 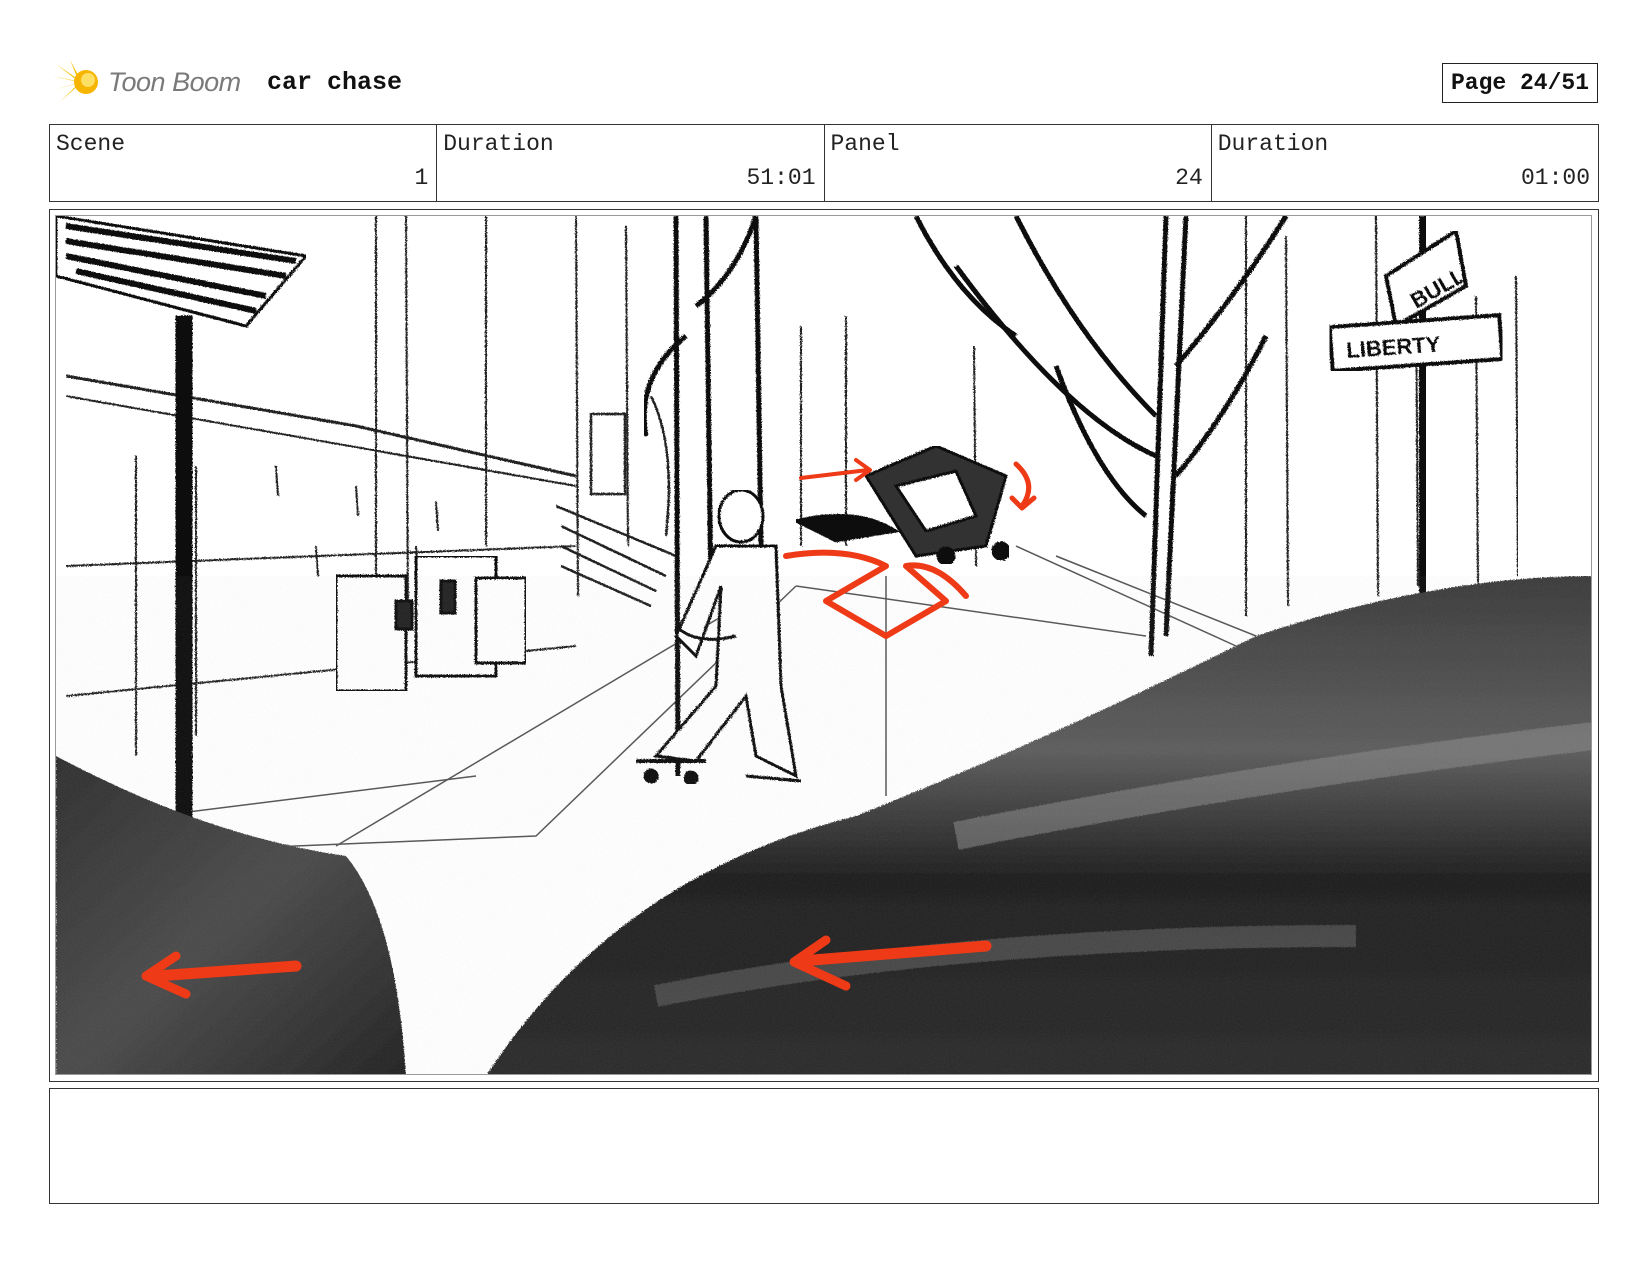 I want to click on scene-value: 1, so click(x=421, y=178).